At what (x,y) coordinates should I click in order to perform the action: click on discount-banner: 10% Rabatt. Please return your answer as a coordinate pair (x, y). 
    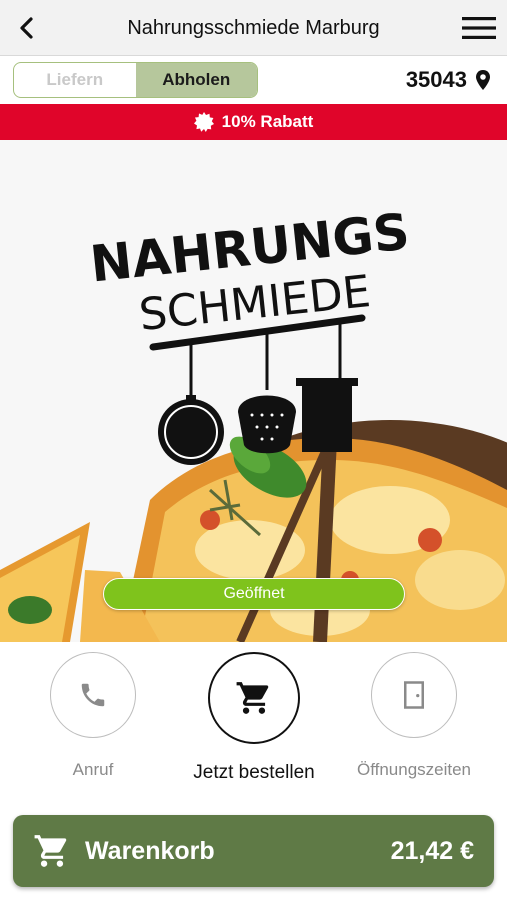
    Looking at the image, I should click on (253, 122).